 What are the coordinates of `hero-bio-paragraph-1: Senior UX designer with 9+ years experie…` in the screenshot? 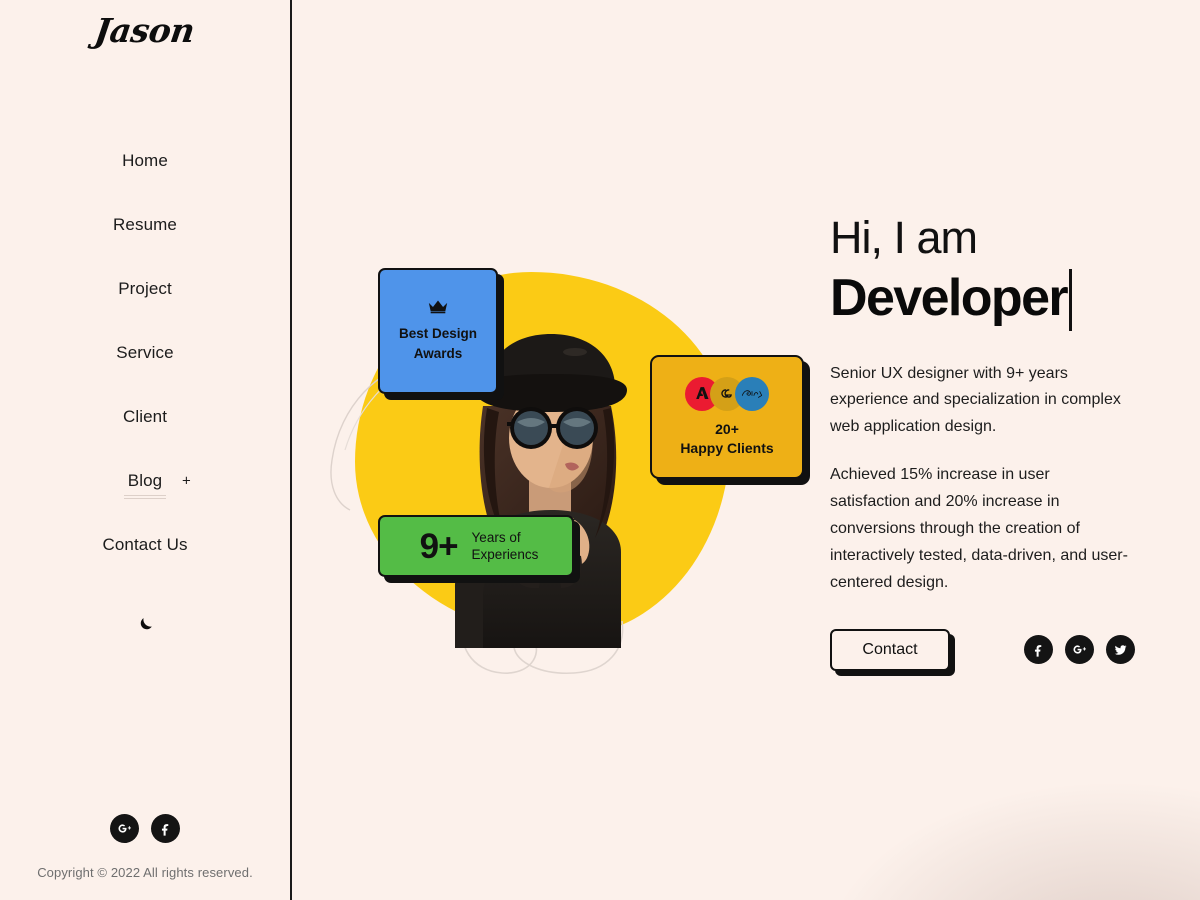 It's located at (975, 400).